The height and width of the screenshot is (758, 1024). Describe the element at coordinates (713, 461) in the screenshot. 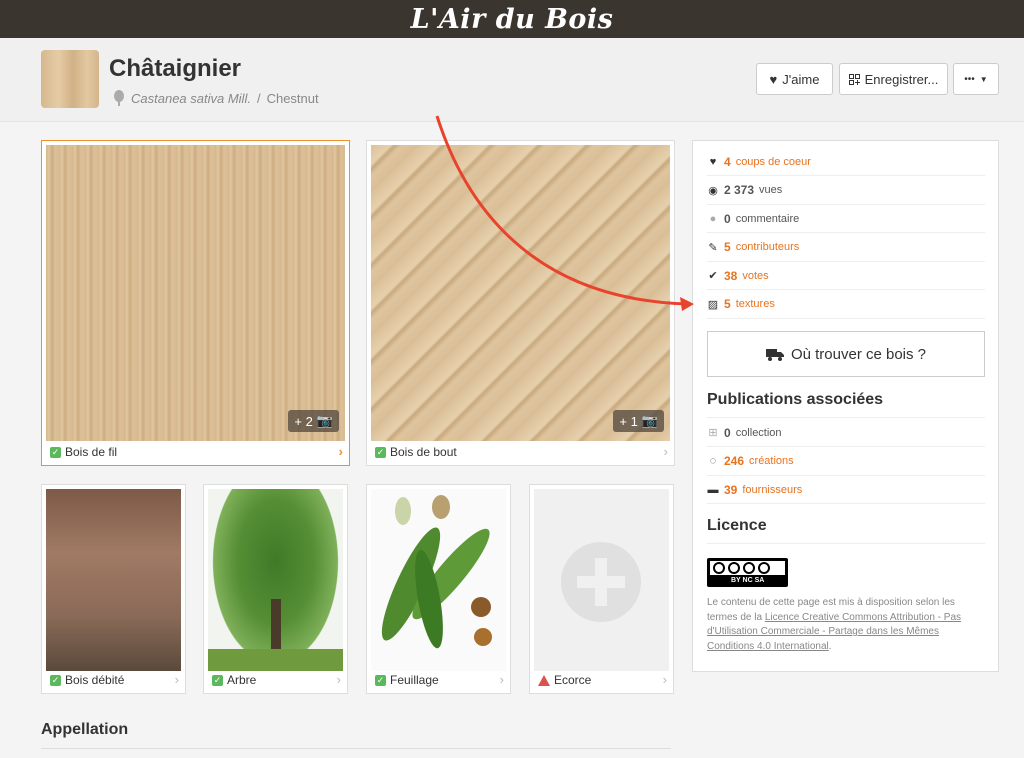

I see `creation-icon: ◌` at that location.